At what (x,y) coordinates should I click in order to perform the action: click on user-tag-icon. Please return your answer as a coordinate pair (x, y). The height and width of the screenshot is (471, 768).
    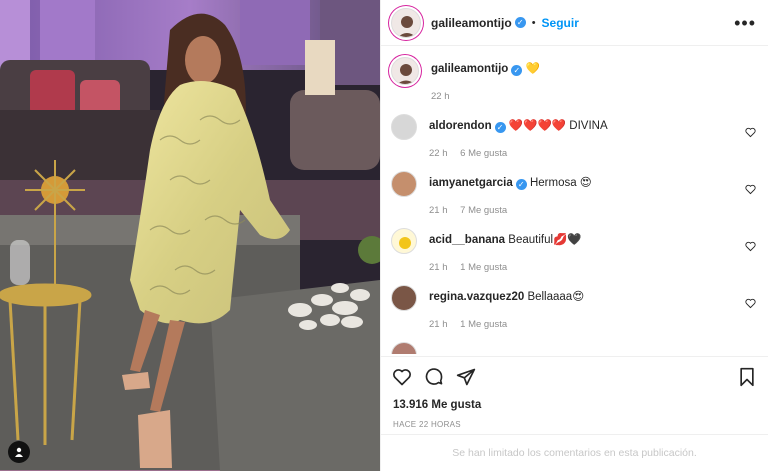
    Looking at the image, I should click on (19, 452).